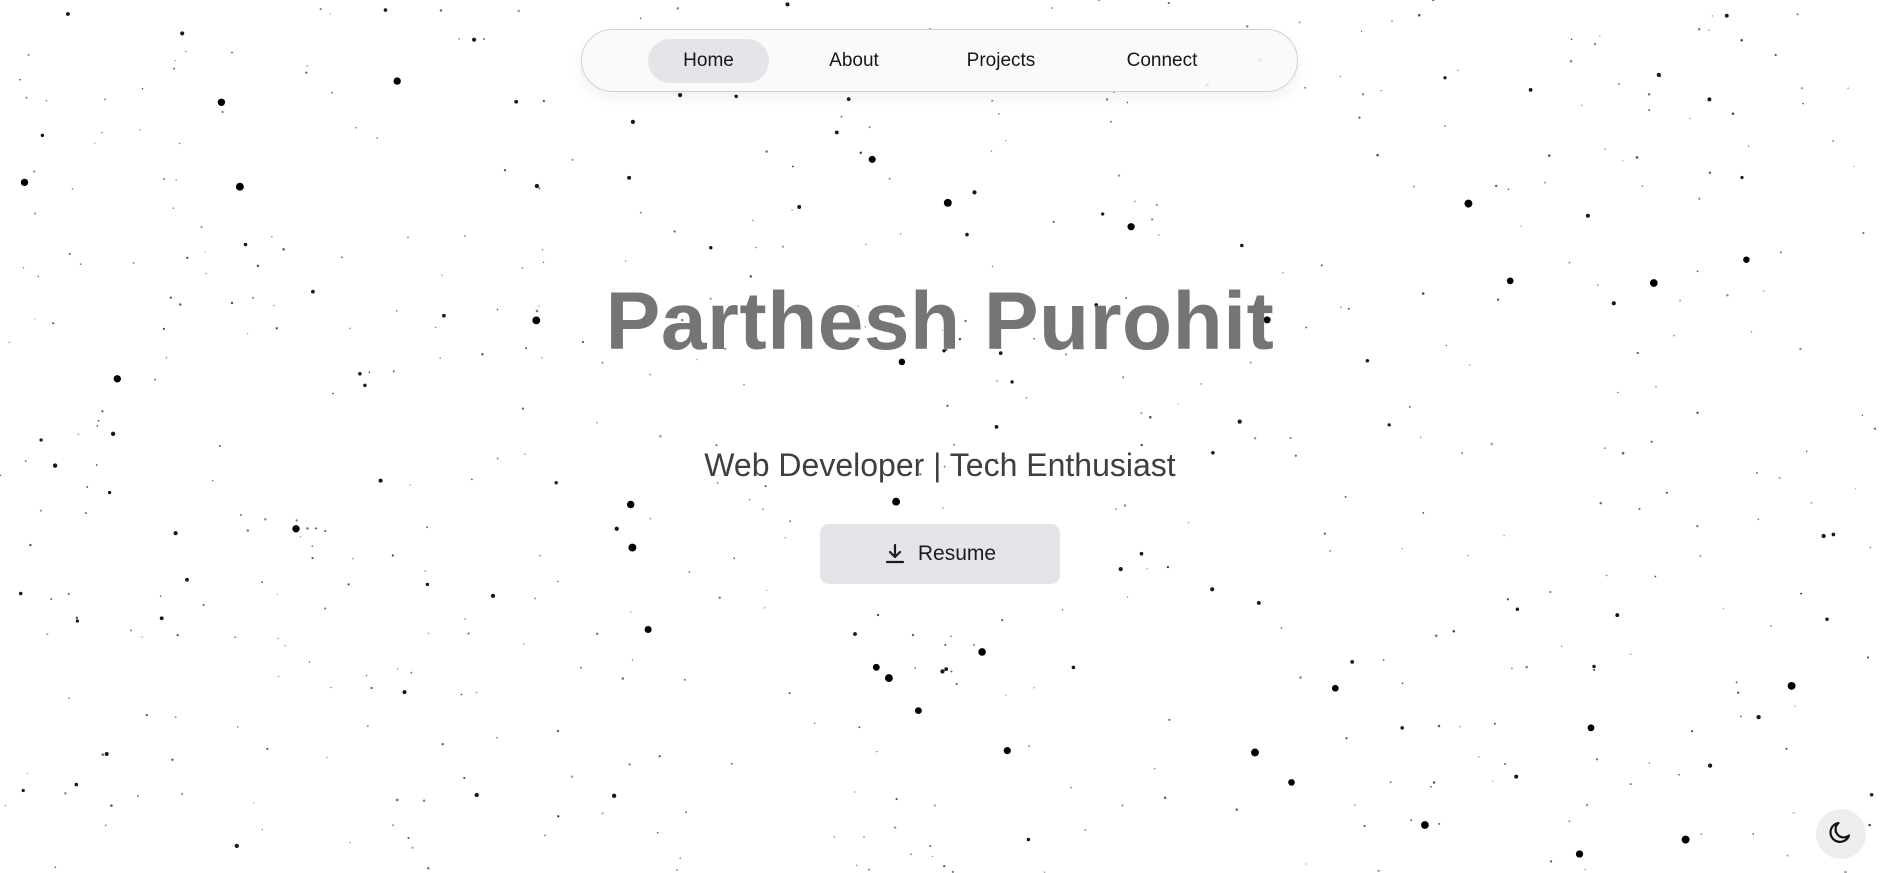 Image resolution: width=1880 pixels, height=873 pixels. I want to click on nav-item-connect: Connect, so click(1162, 61).